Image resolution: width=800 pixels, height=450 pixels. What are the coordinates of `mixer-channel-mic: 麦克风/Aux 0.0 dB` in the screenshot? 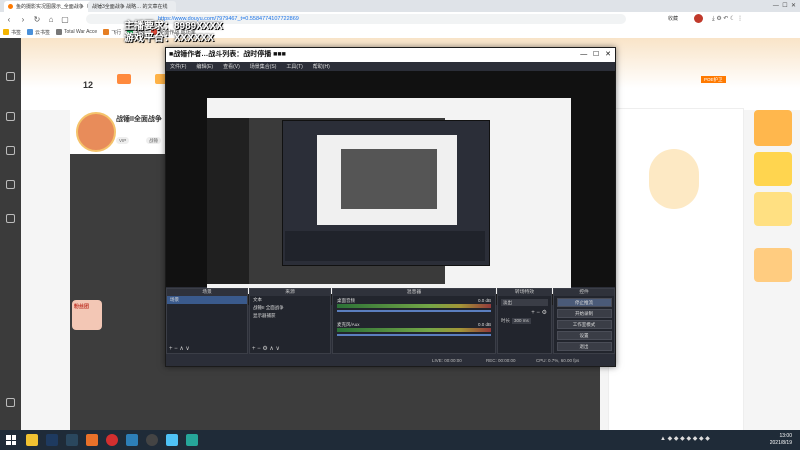 It's located at (414, 325).